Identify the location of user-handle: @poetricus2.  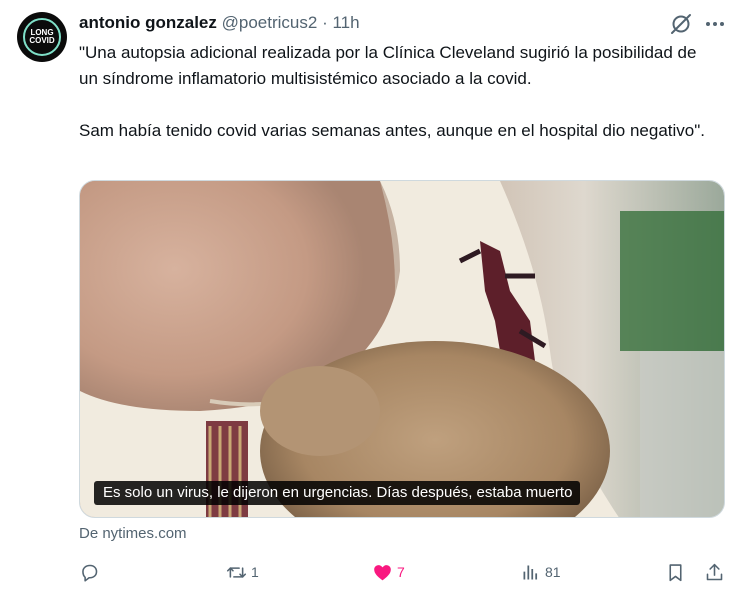
(270, 22).